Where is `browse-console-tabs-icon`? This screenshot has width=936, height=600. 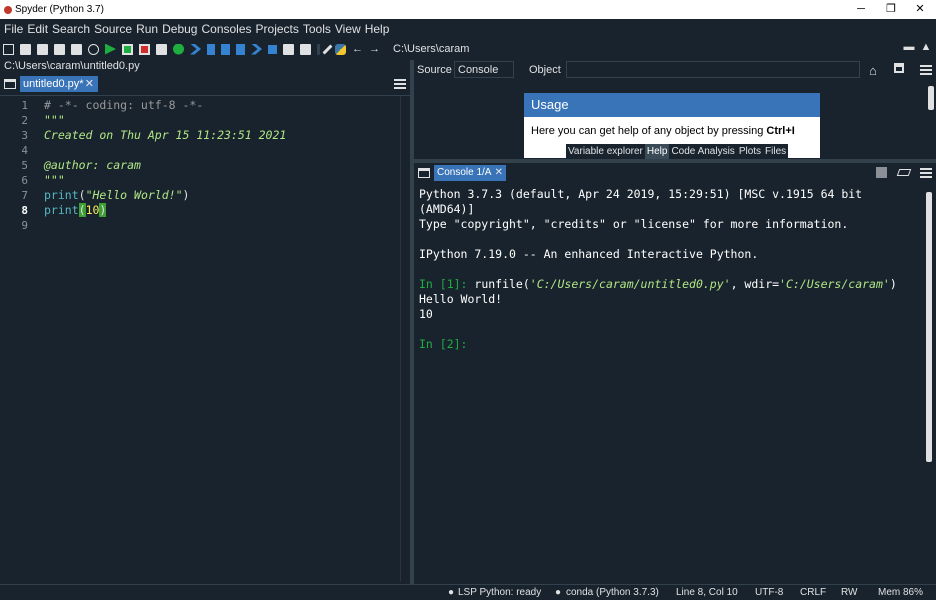
browse-console-tabs-icon is located at coordinates (424, 173).